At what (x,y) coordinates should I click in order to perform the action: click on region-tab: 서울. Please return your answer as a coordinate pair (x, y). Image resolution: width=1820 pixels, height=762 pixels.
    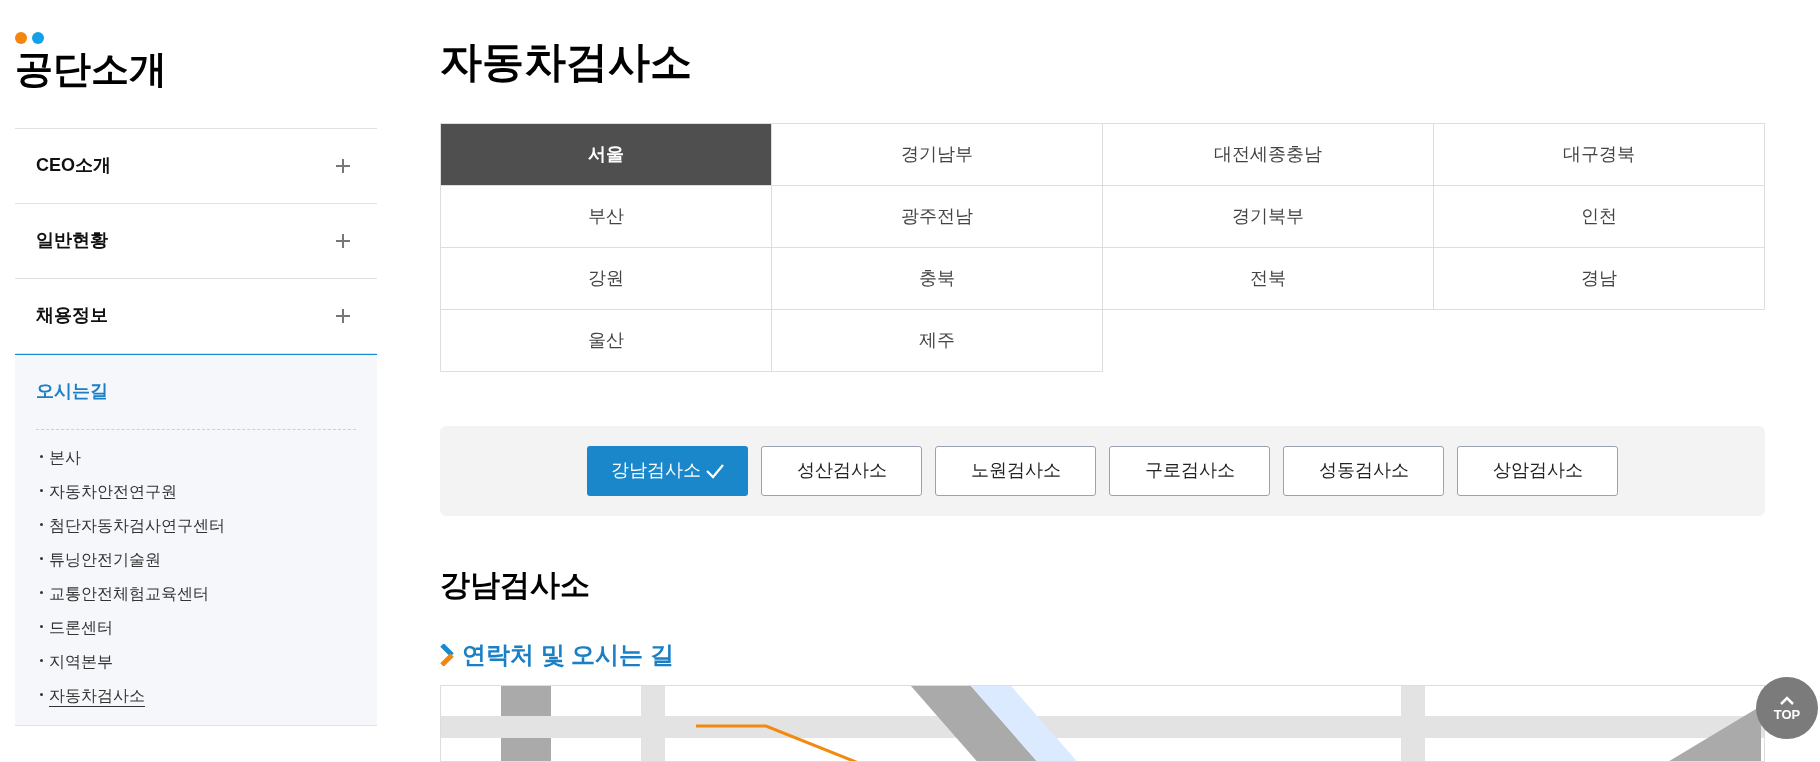
    Looking at the image, I should click on (606, 154).